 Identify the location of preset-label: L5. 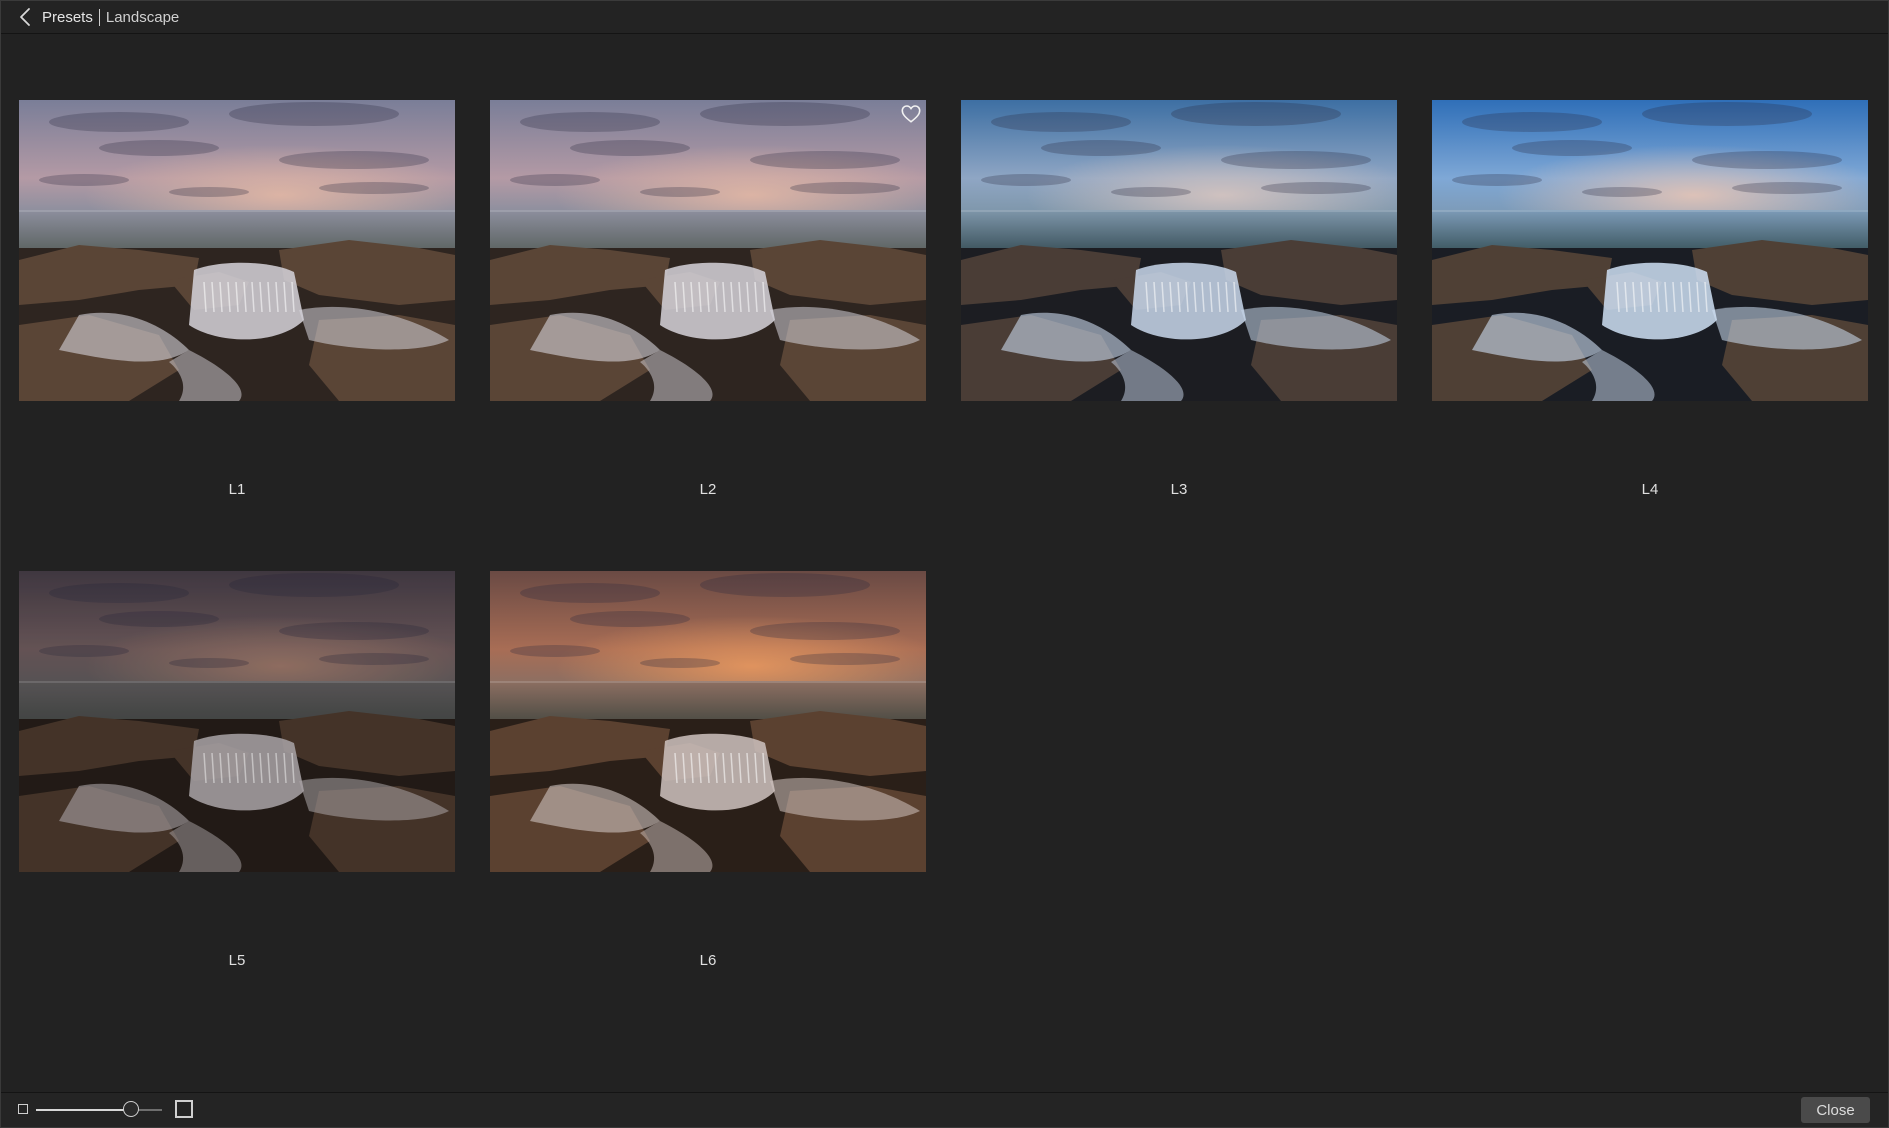
(237, 960).